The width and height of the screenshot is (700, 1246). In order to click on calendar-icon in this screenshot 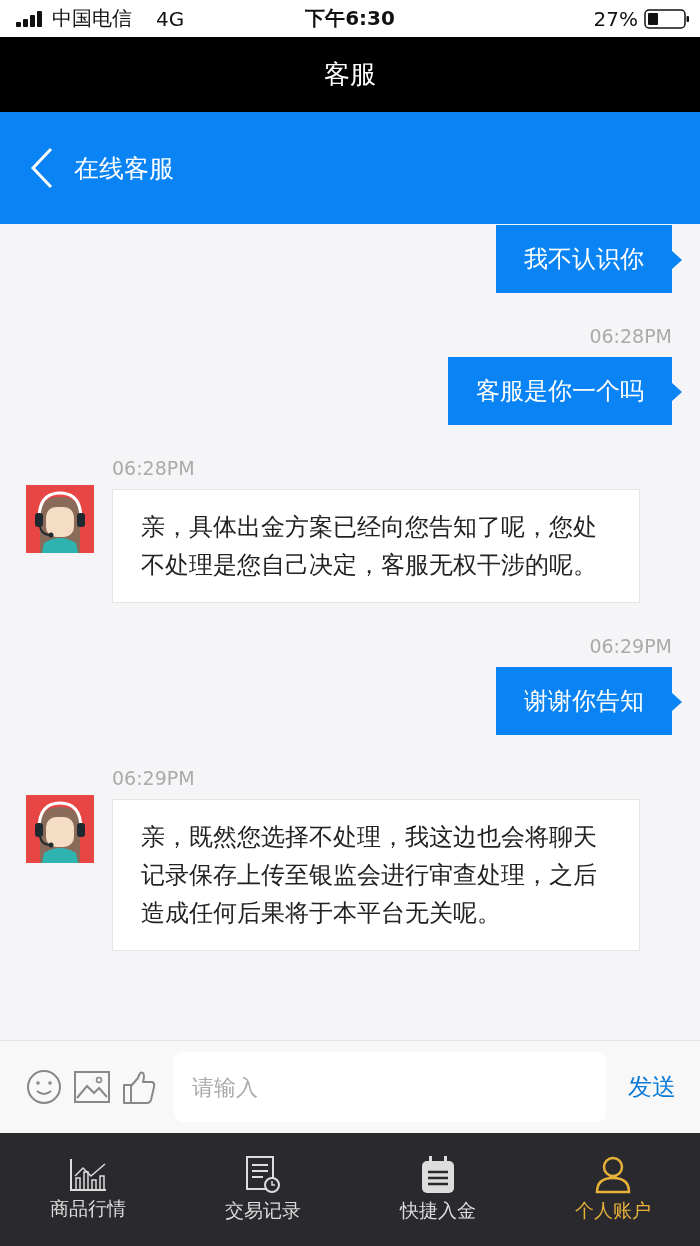, I will do `click(437, 1174)`.